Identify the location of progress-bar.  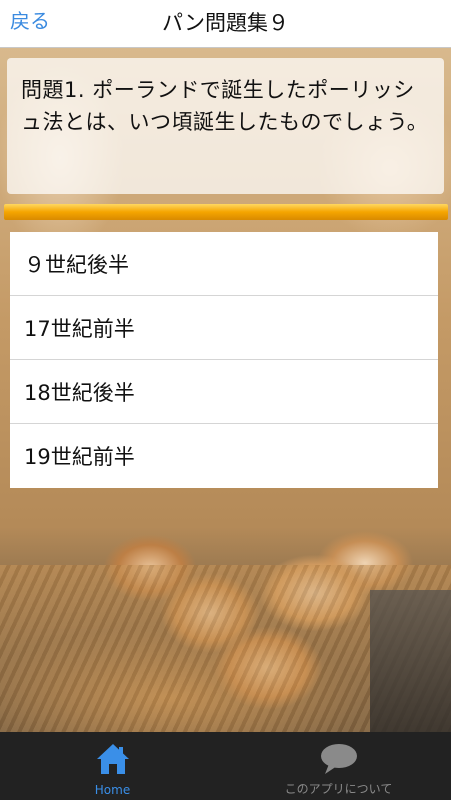
(226, 212).